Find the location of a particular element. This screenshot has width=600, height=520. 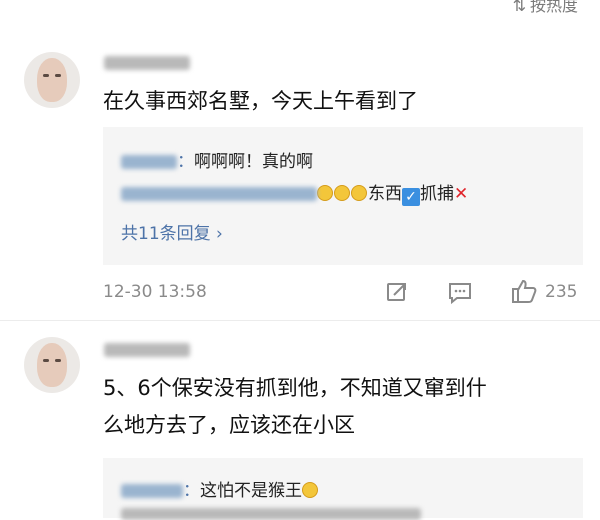

checkmark-icon: ✓ is located at coordinates (411, 197).